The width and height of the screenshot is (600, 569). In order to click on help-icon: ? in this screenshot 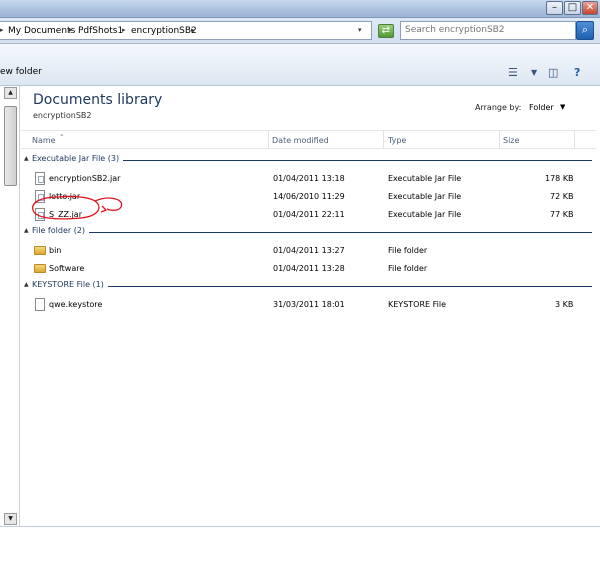, I will do `click(577, 72)`.